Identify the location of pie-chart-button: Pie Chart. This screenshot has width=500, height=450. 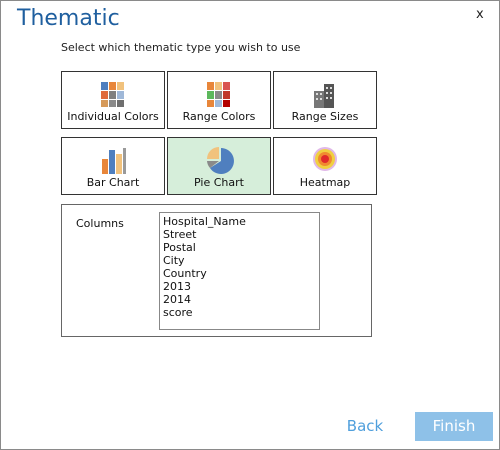
(219, 166).